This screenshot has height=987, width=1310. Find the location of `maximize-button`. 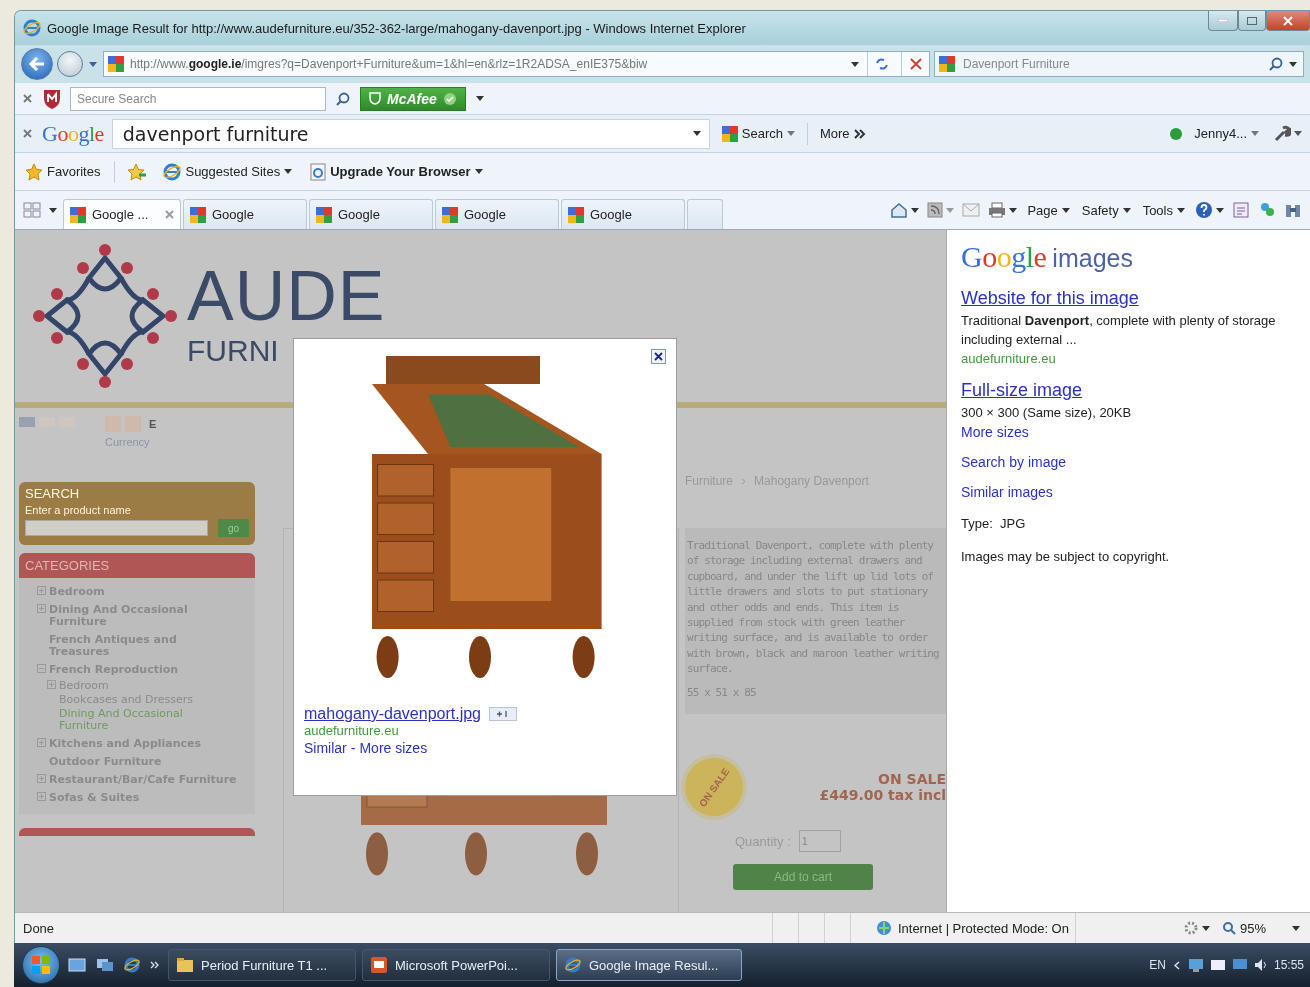

maximize-button is located at coordinates (1252, 21).